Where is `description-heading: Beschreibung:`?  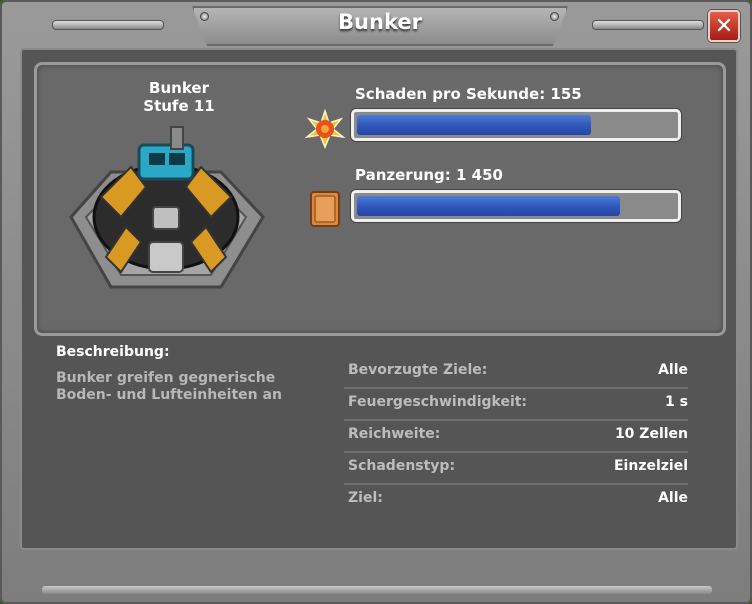
description-heading: Beschreibung: is located at coordinates (113, 352).